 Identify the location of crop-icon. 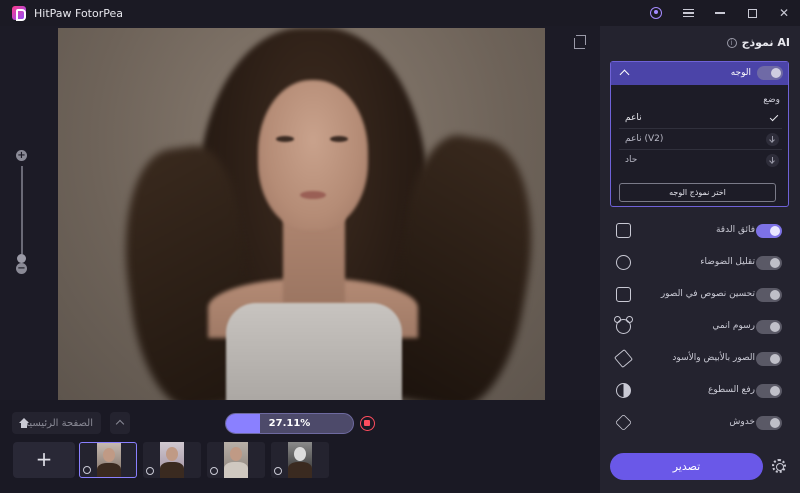
(580, 42).